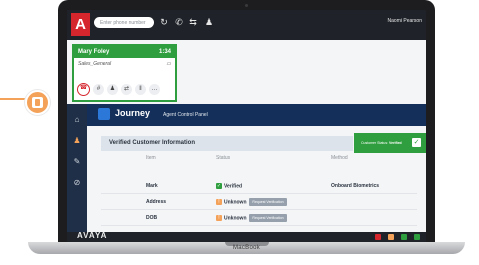 The image size is (479, 265). I want to click on item-name: DOB, so click(152, 218).